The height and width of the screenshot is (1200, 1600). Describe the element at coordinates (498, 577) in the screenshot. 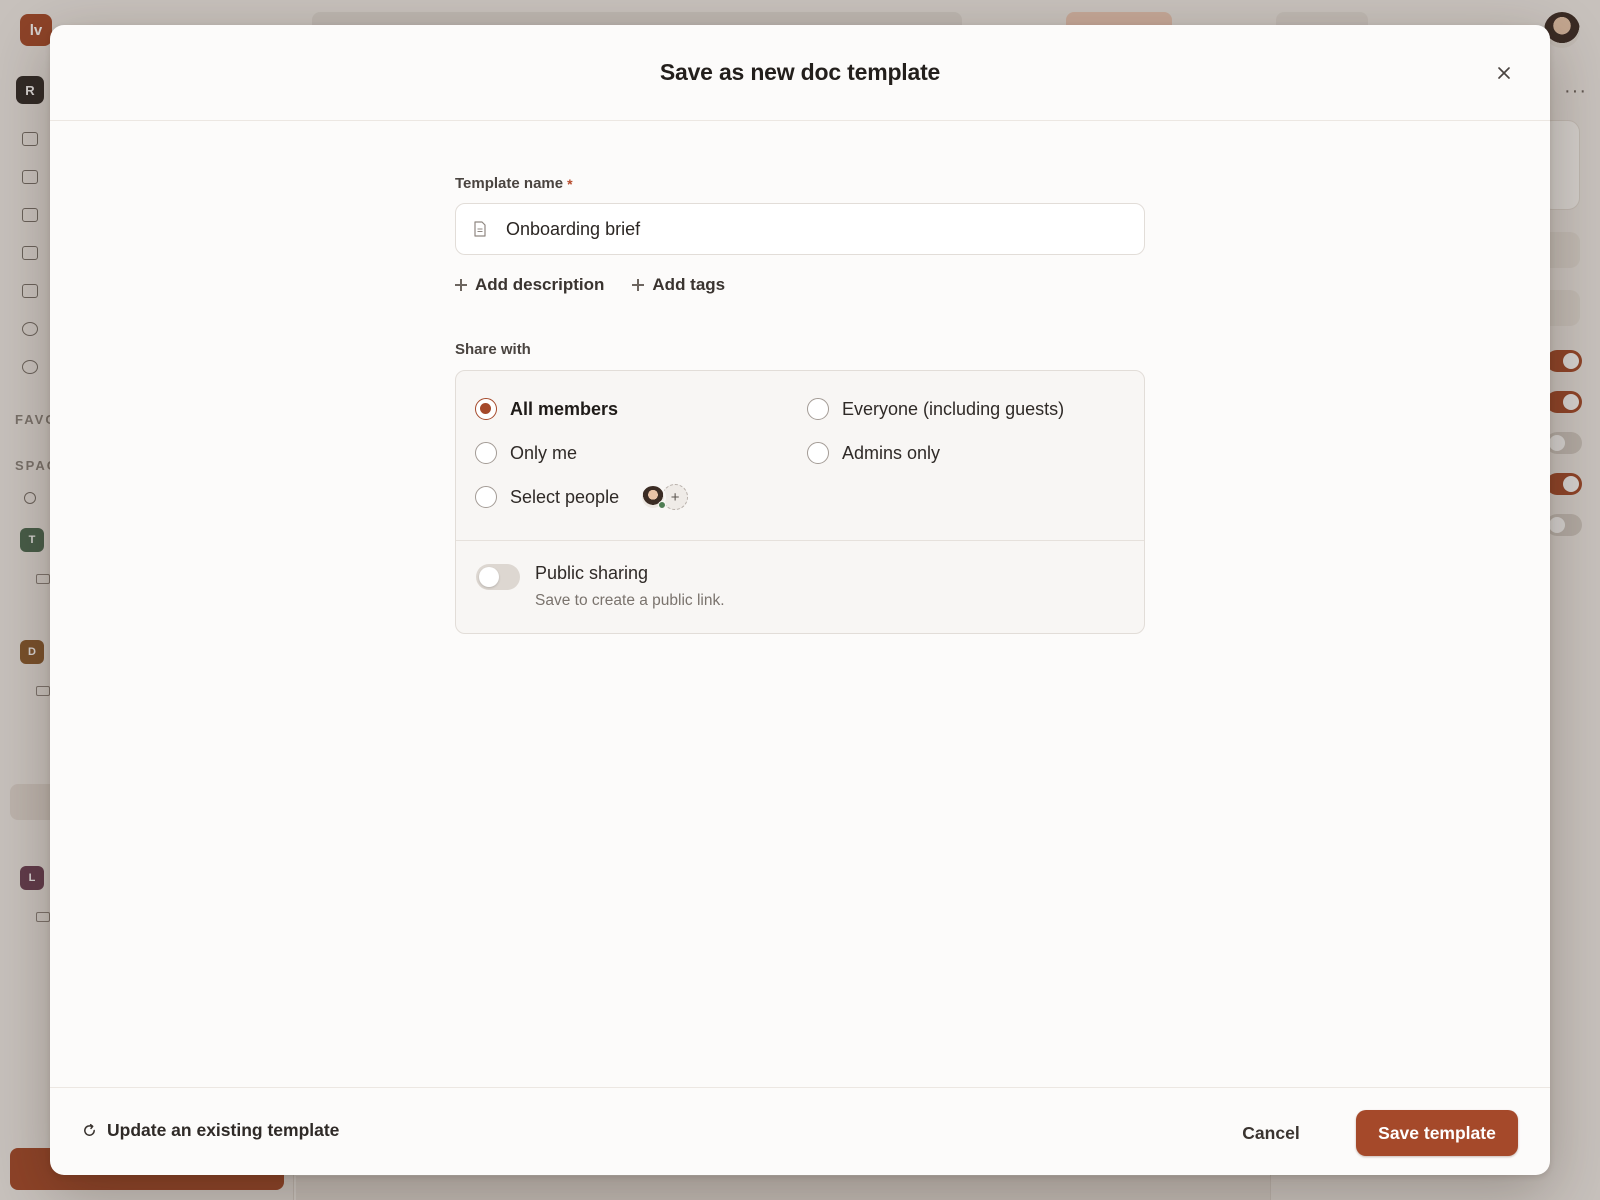

I see `public-sharing-toggle` at that location.